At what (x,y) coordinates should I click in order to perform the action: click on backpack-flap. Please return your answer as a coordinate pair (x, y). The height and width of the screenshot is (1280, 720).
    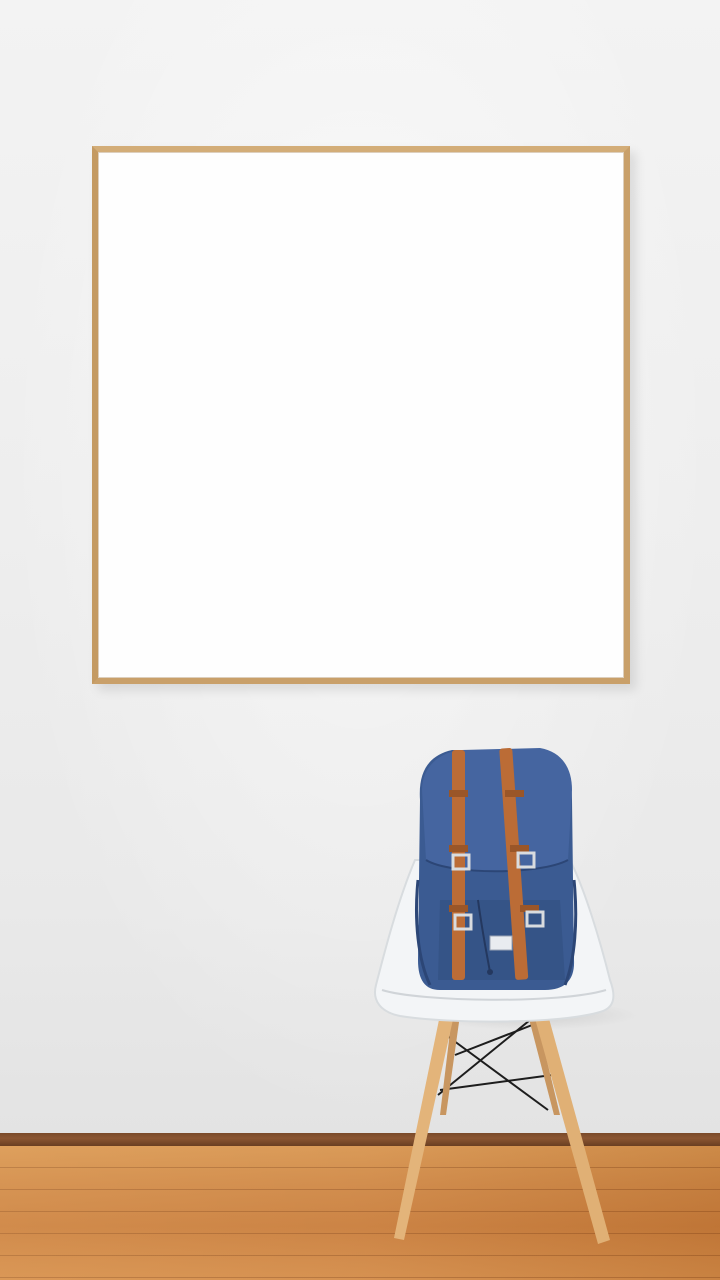
    Looking at the image, I should click on (497, 810).